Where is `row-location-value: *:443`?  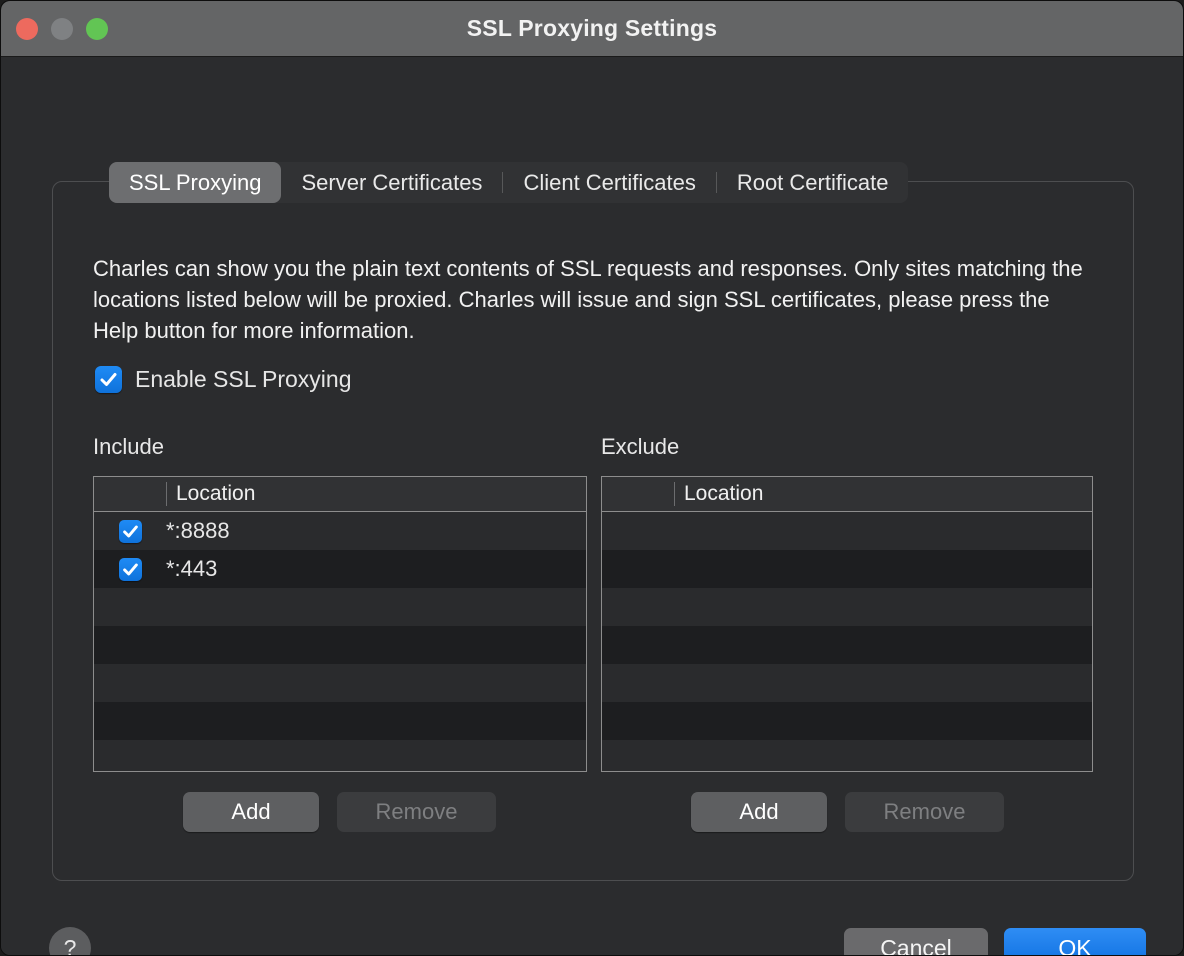
row-location-value: *:443 is located at coordinates (192, 568).